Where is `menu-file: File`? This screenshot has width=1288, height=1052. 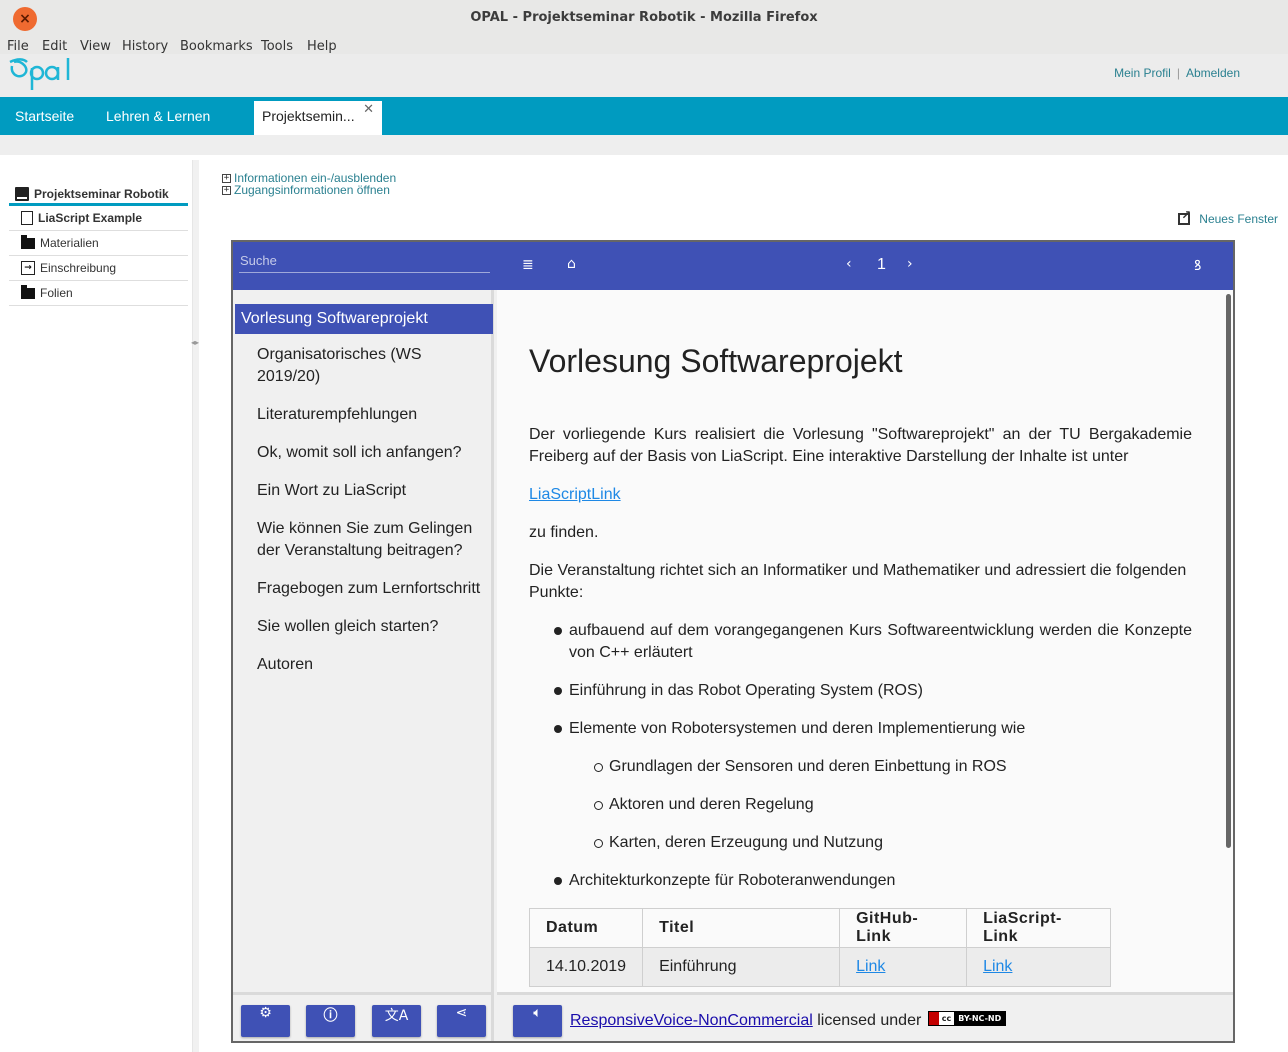
menu-file: File is located at coordinates (18, 46).